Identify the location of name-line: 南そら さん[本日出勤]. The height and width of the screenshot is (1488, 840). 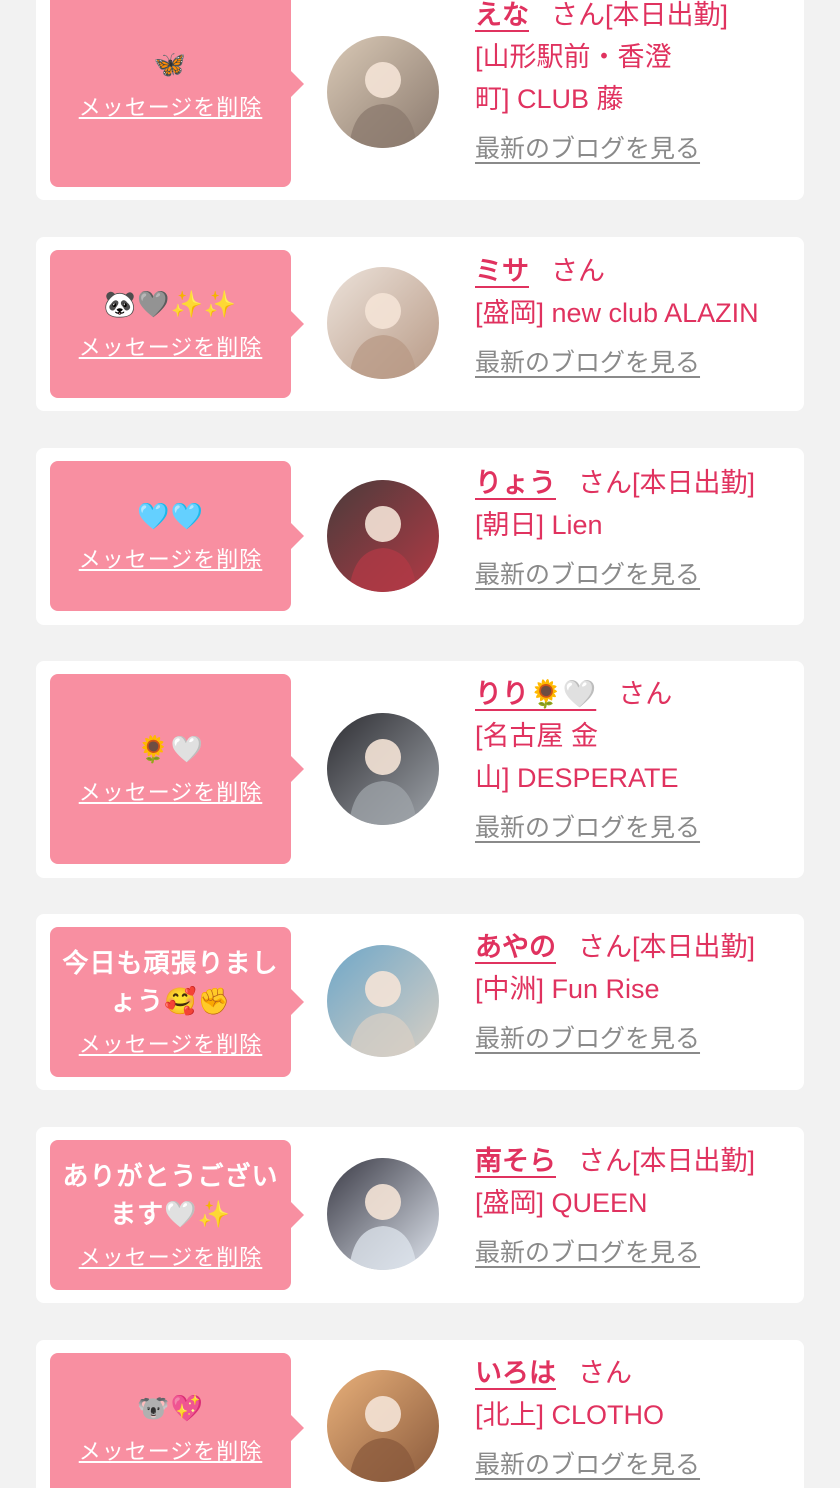
(634, 1161).